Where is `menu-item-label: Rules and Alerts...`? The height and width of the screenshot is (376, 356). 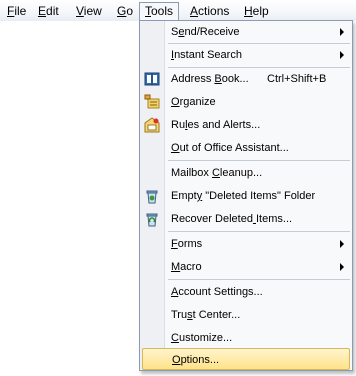 menu-item-label: Rules and Alerts... is located at coordinates (216, 125).